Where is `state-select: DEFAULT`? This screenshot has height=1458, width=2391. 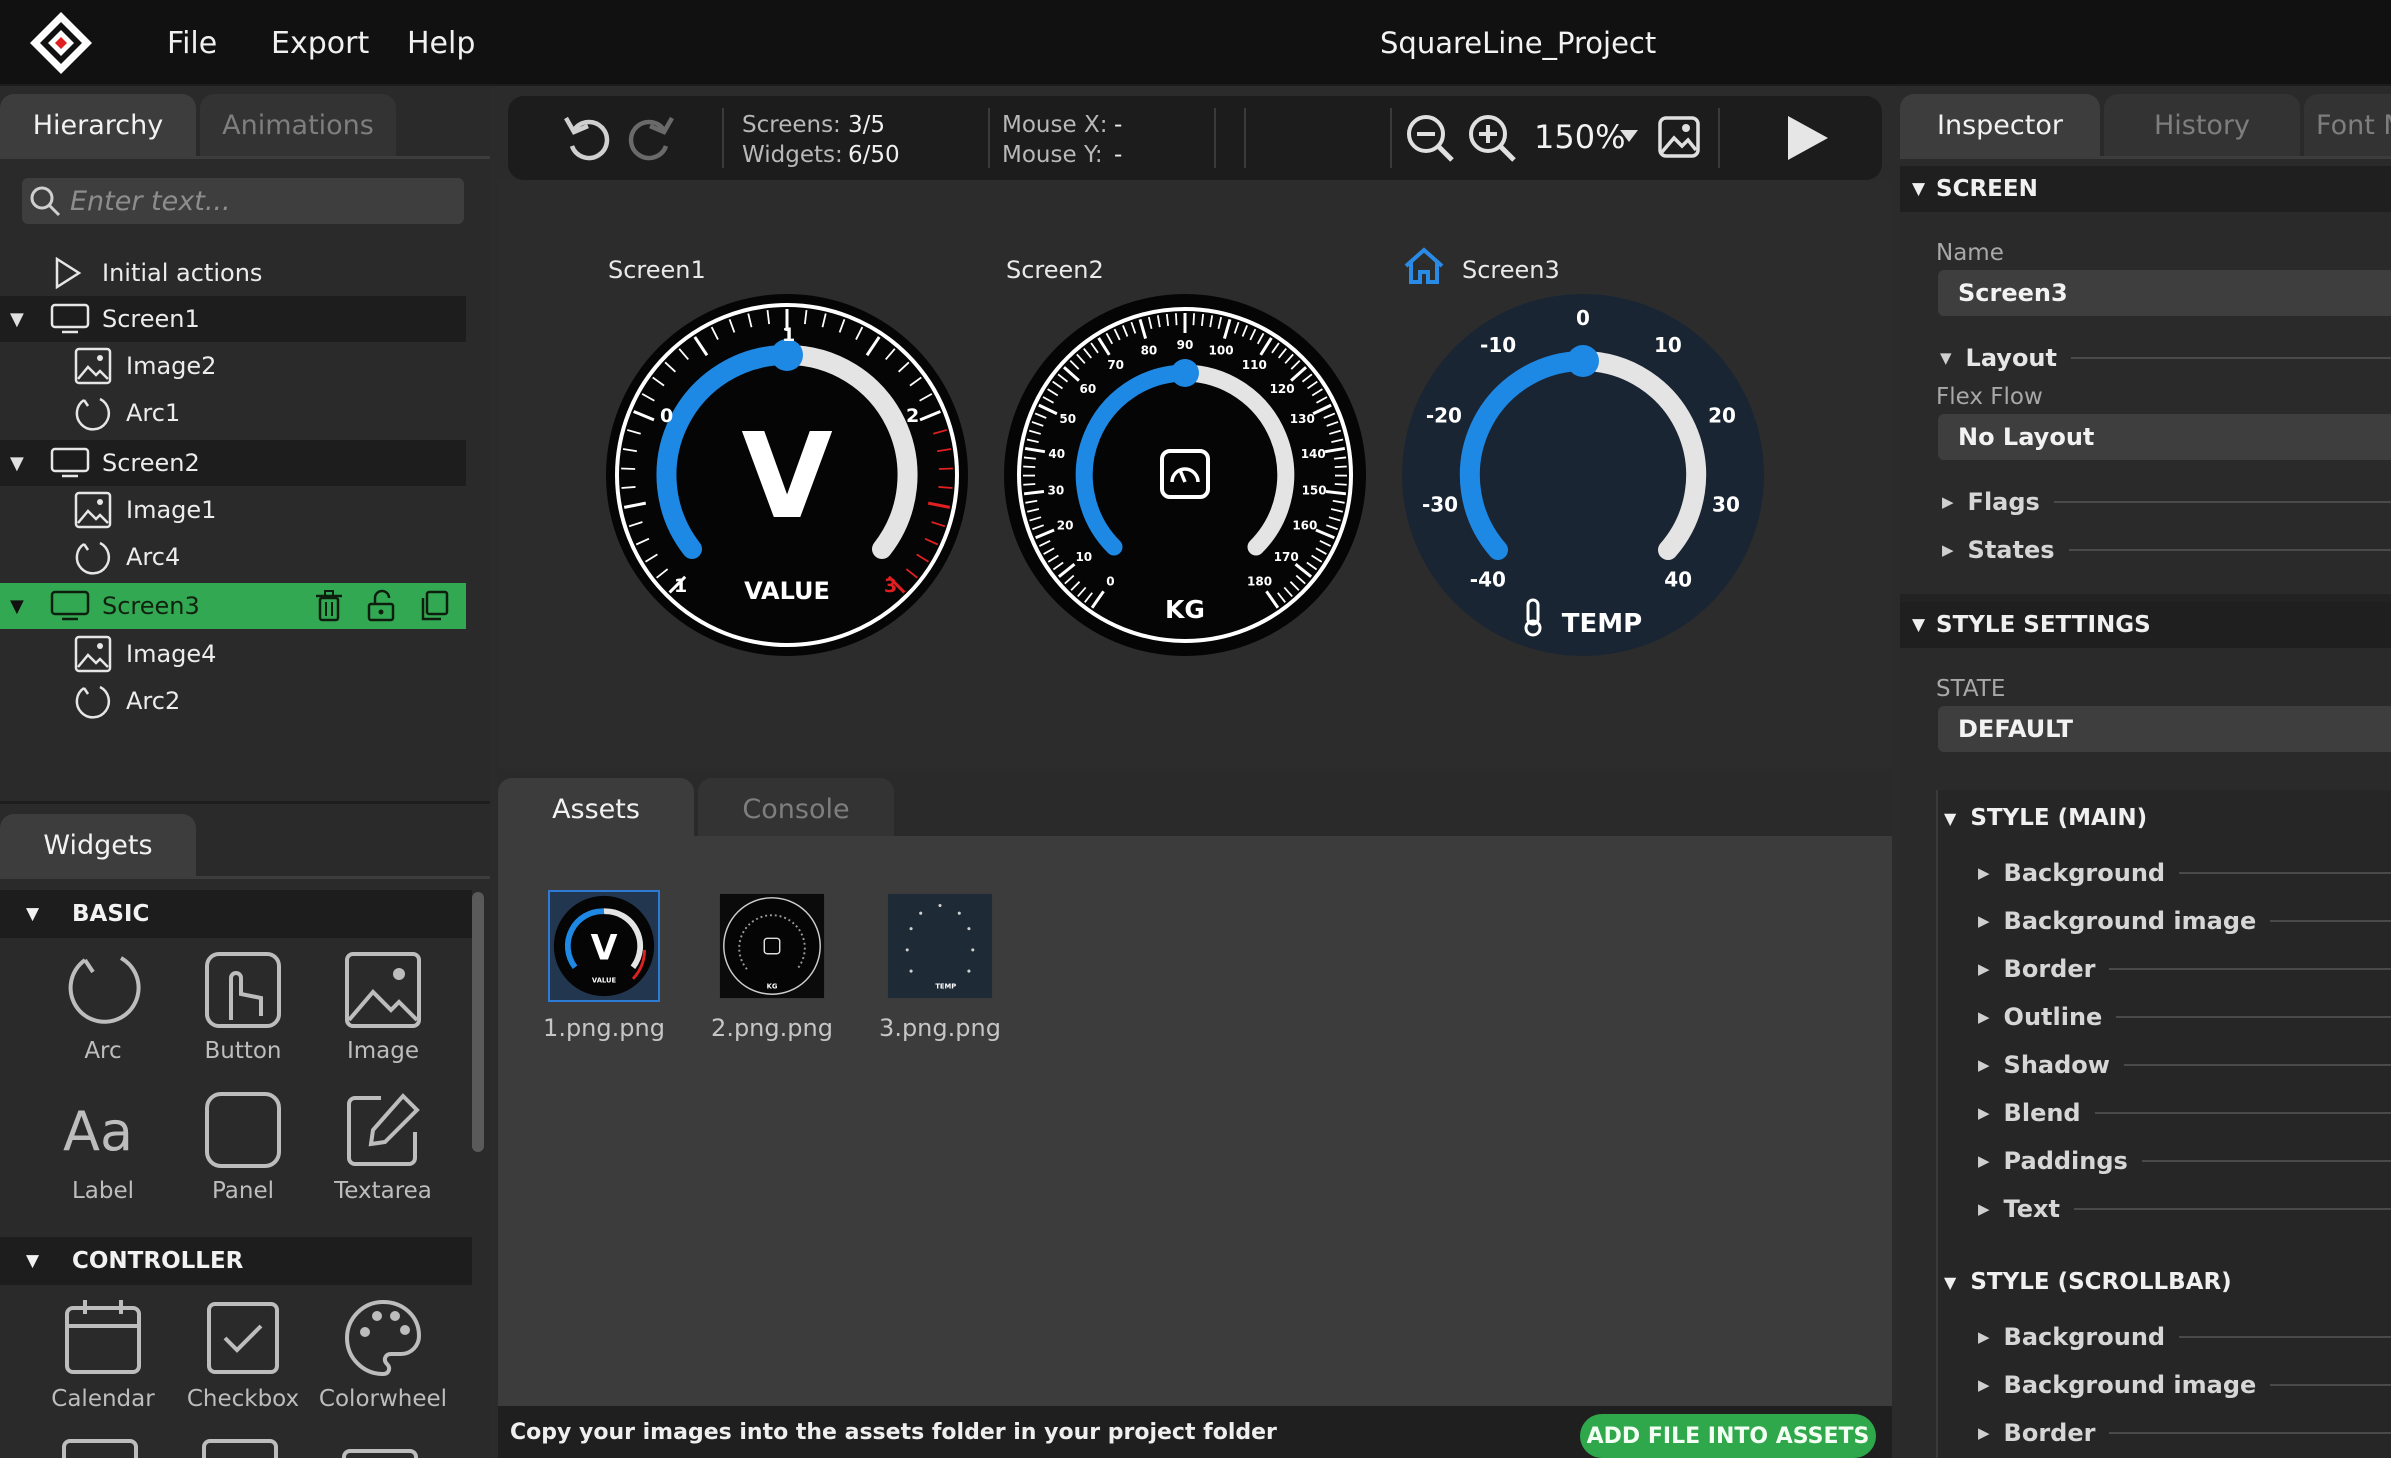 state-select: DEFAULT is located at coordinates (2164, 729).